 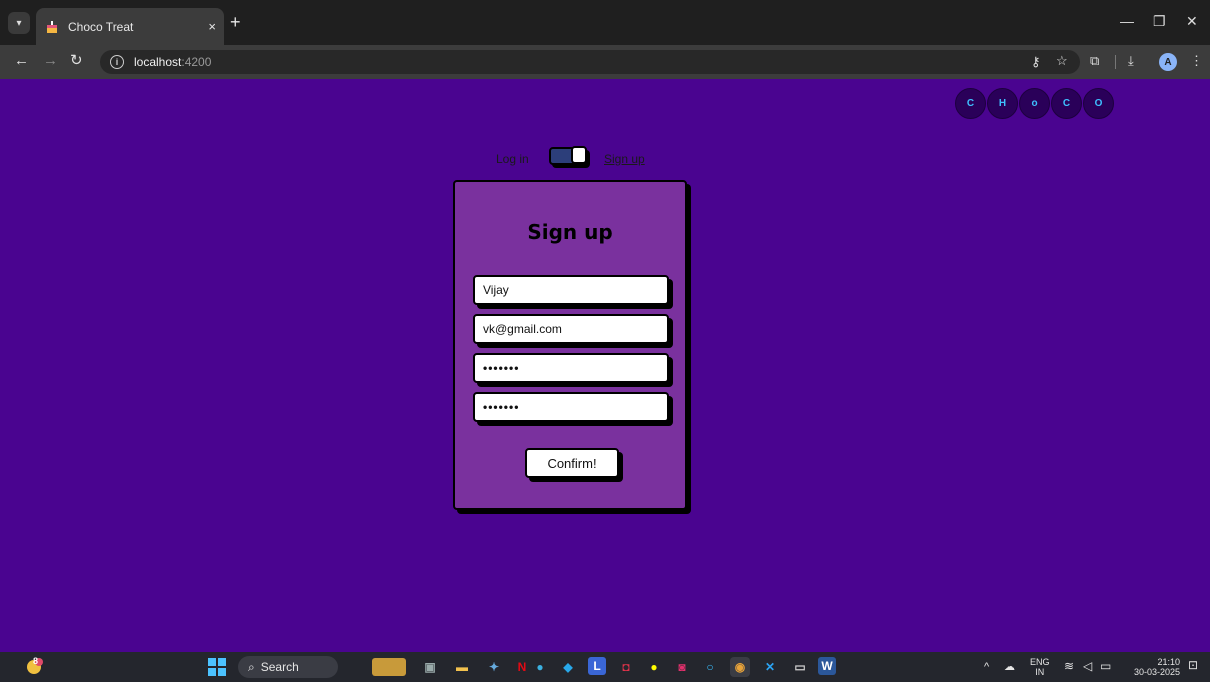 What do you see at coordinates (579, 155) in the screenshot?
I see `switch-knob` at bounding box center [579, 155].